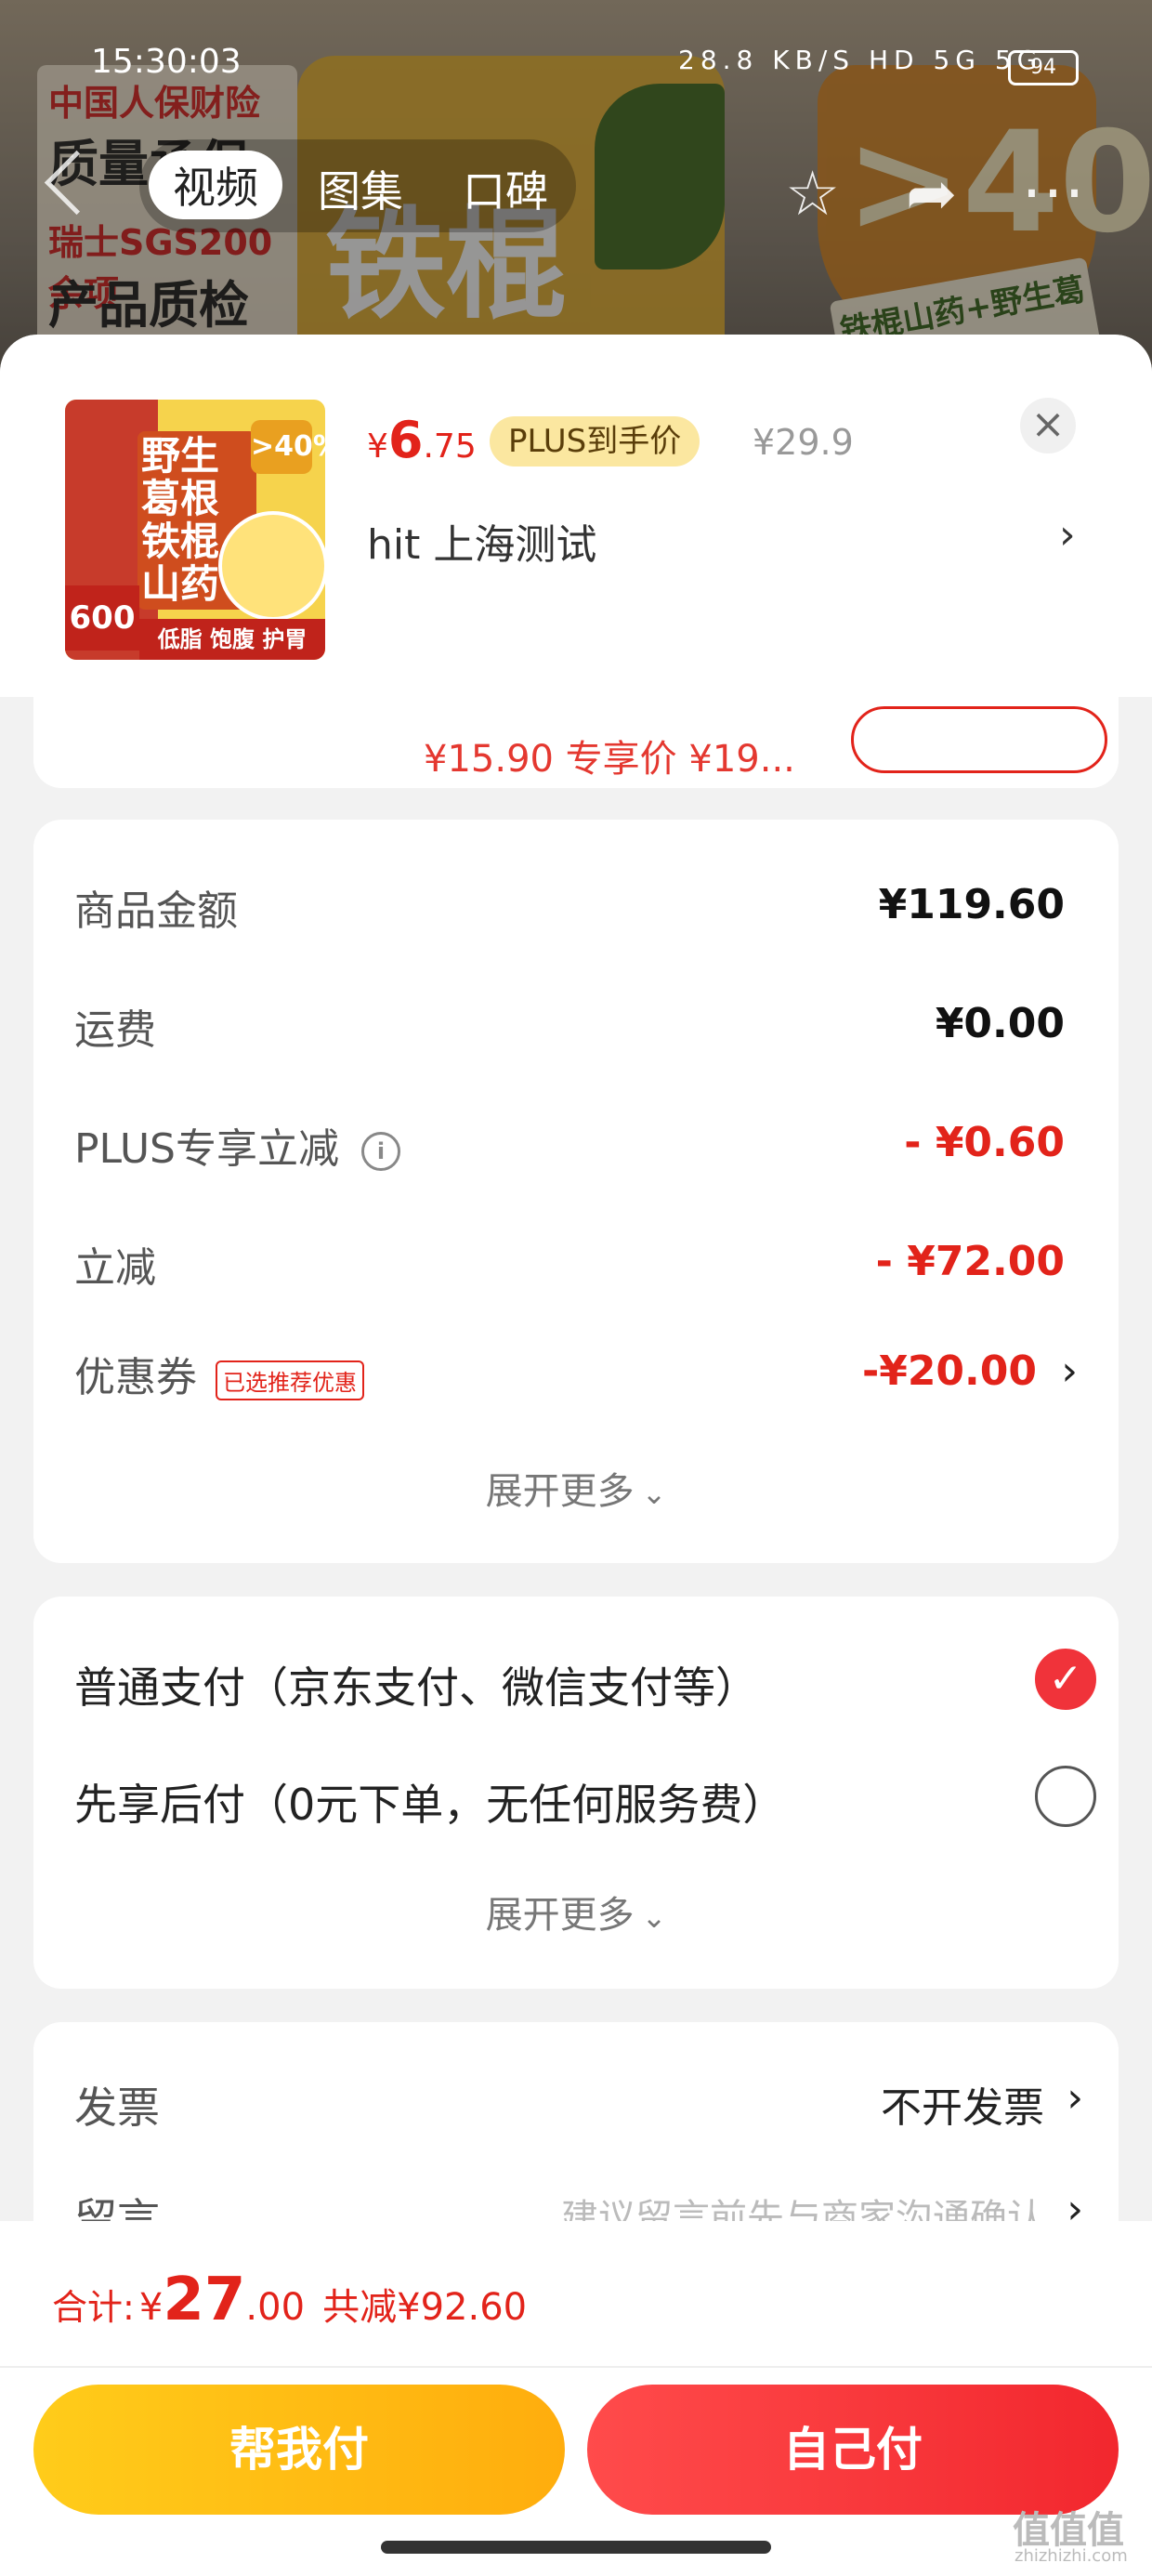  What do you see at coordinates (576, 2547) in the screenshot?
I see `home-indicator` at bounding box center [576, 2547].